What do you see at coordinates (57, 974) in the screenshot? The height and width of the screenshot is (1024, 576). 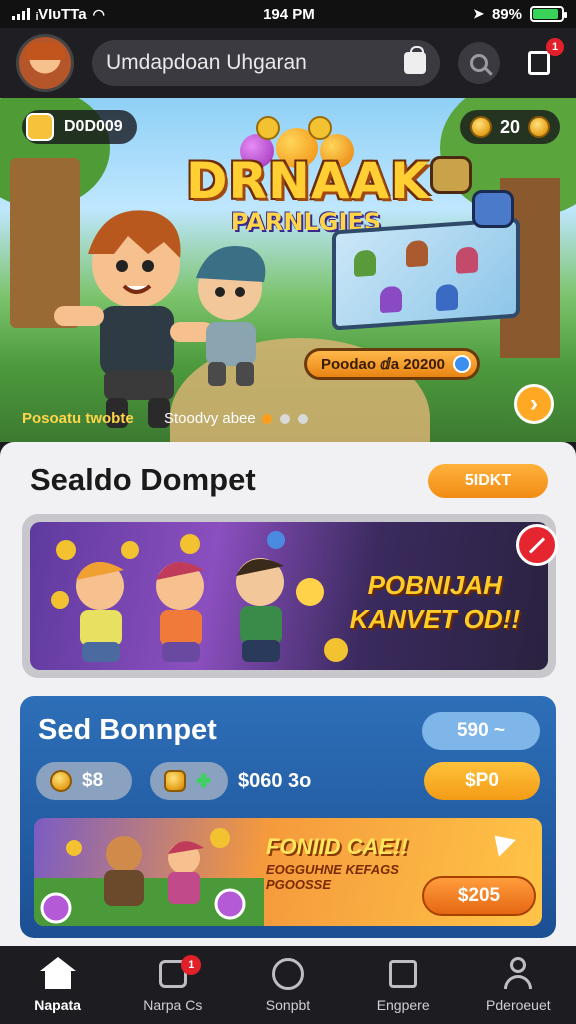 I see `home-icon` at bounding box center [57, 974].